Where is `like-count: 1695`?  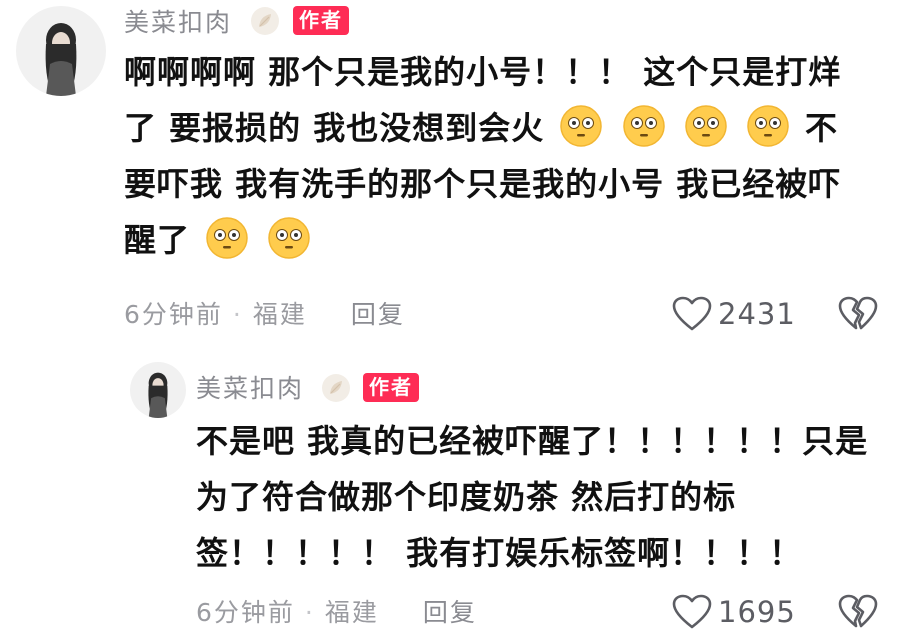
like-count: 1695 is located at coordinates (757, 612).